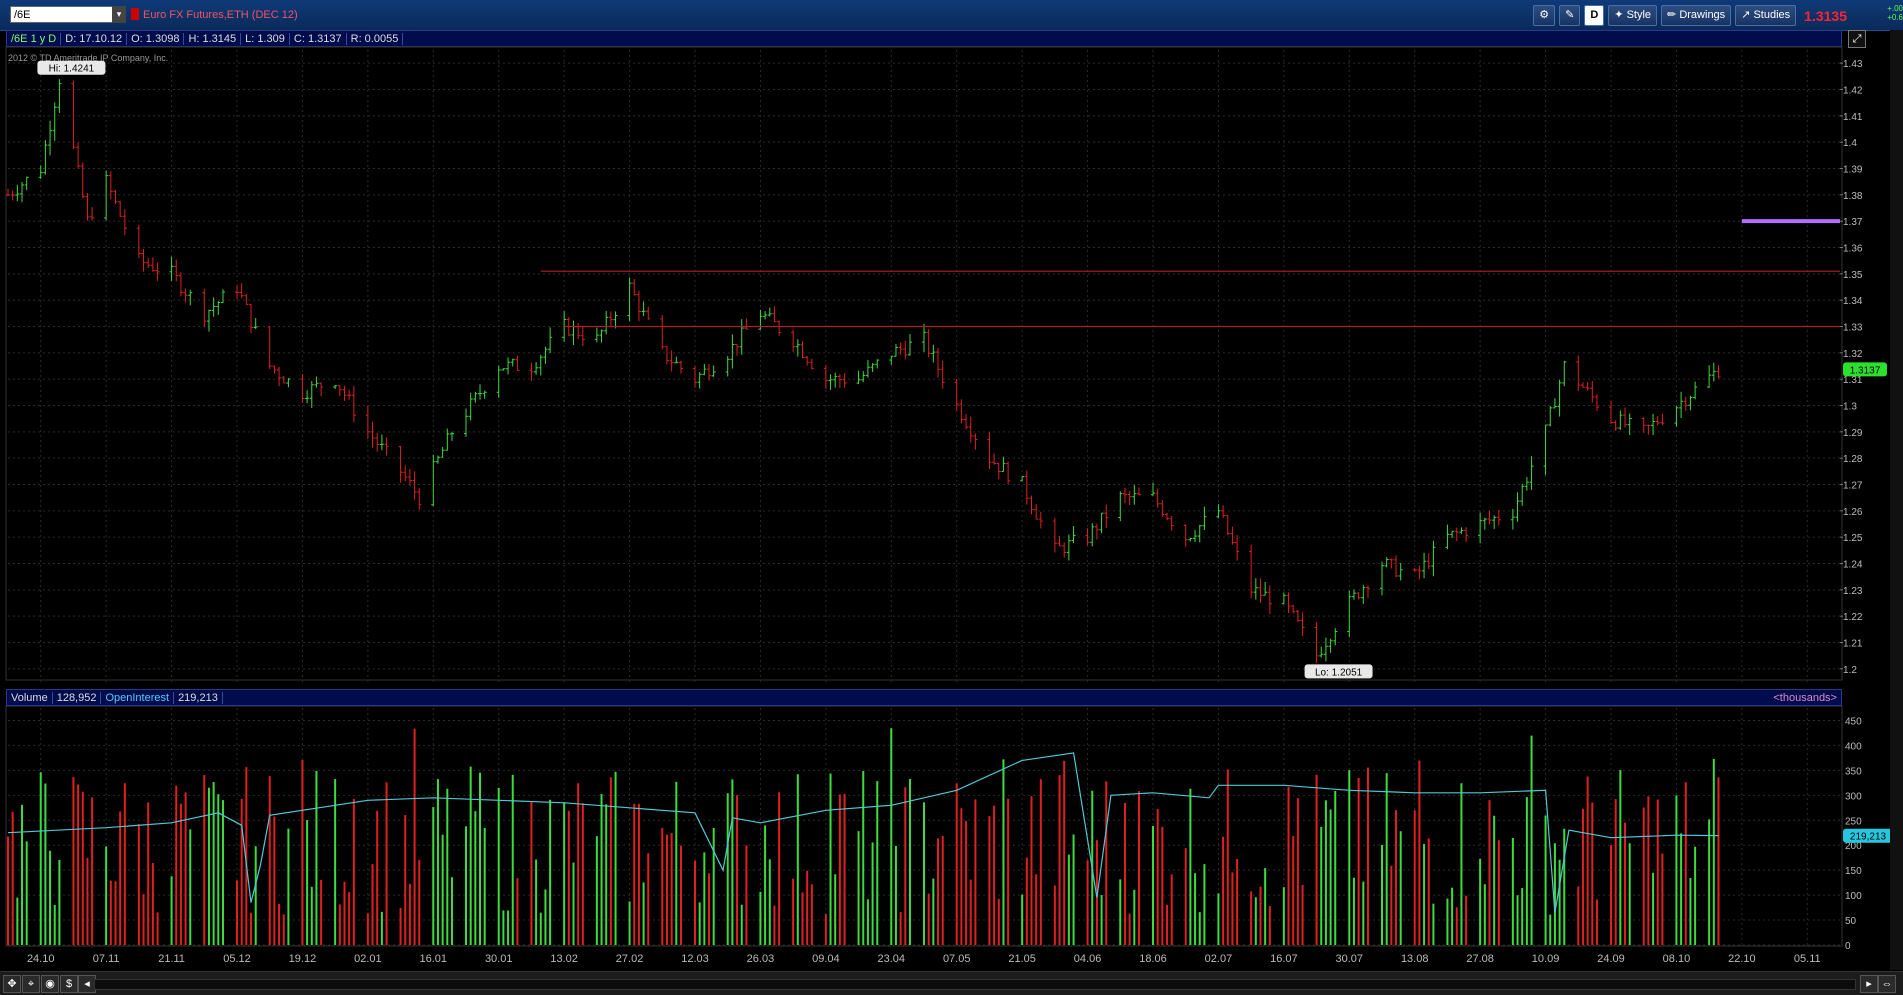 The height and width of the screenshot is (995, 1903). I want to click on x-tick-label: 13.02, so click(564, 959).